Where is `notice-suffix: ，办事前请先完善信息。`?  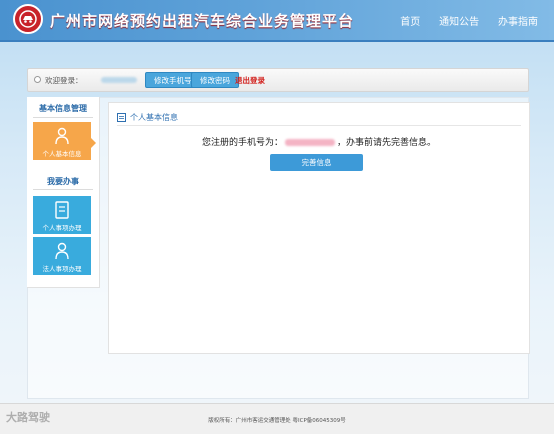
notice-suffix: ，办事前请先完善信息。 is located at coordinates (387, 143).